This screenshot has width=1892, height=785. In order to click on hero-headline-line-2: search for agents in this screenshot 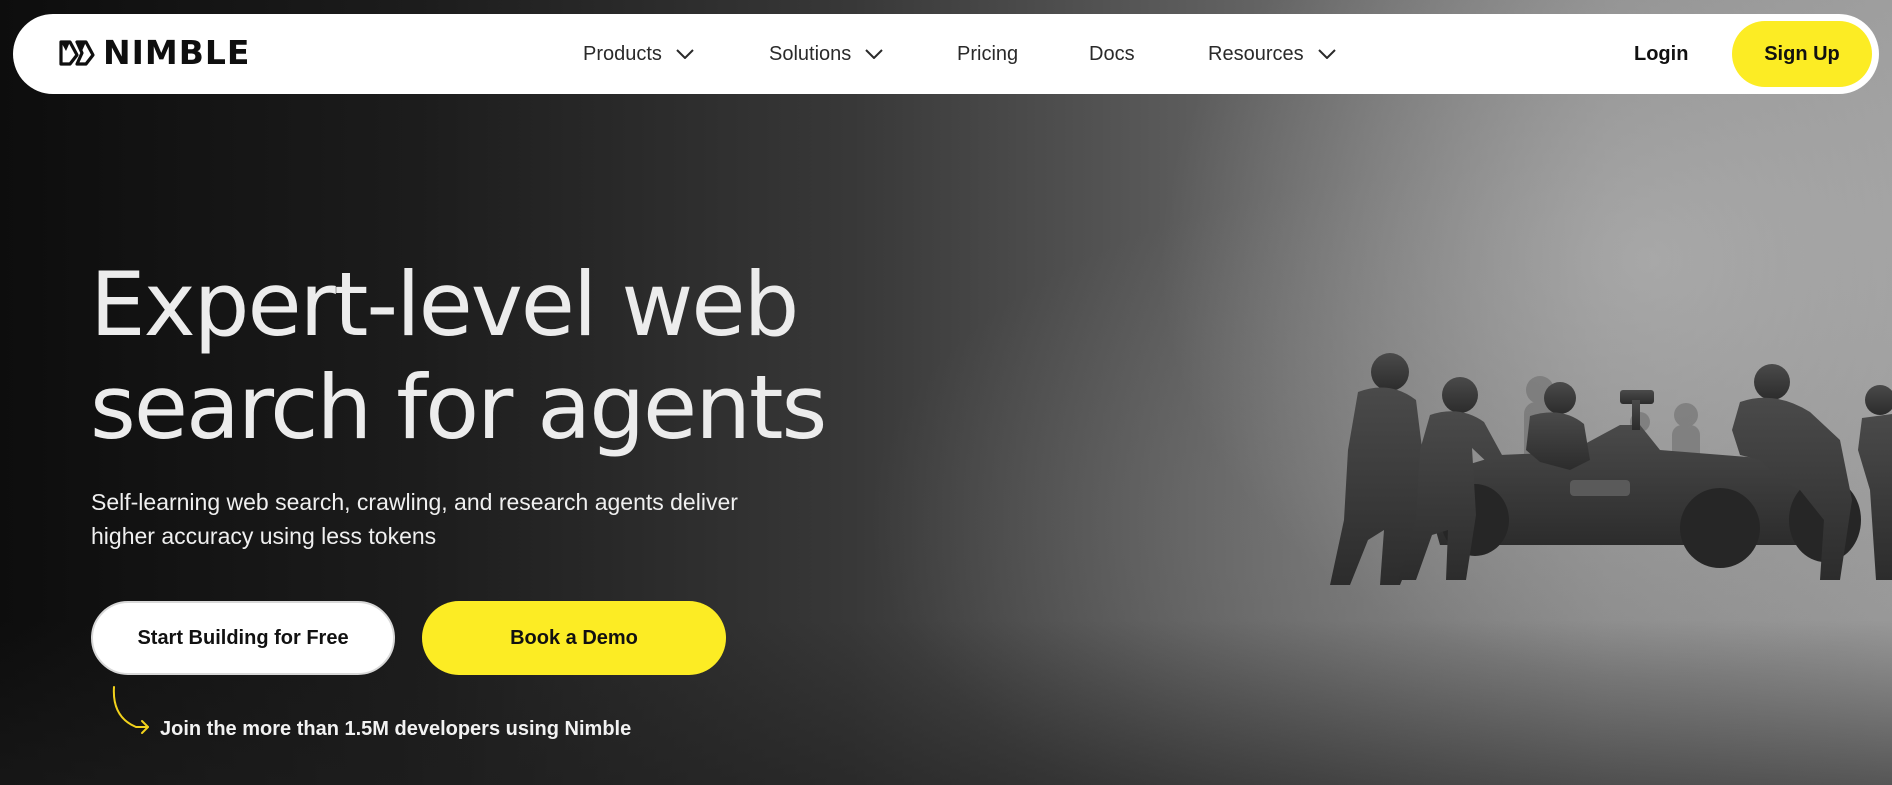, I will do `click(458, 407)`.